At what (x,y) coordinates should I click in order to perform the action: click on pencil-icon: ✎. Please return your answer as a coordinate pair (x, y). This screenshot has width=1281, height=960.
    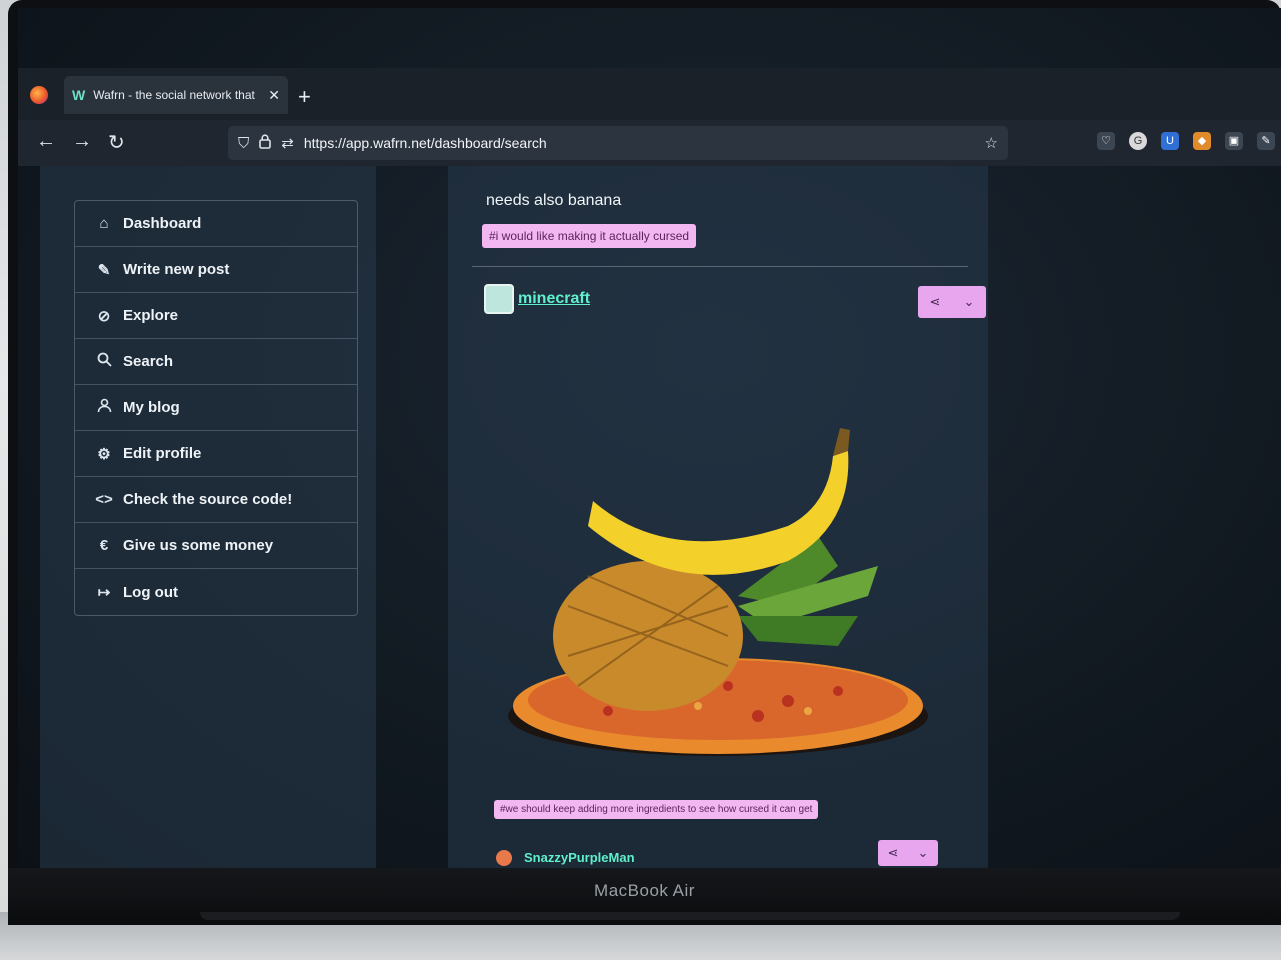
    Looking at the image, I should click on (104, 270).